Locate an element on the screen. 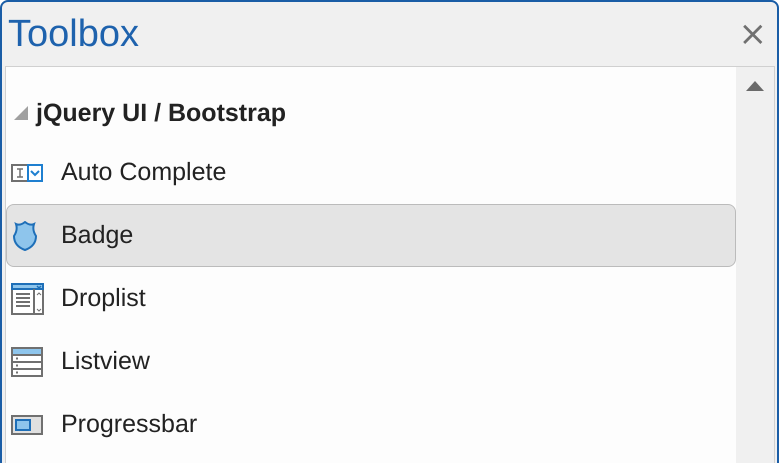 The image size is (779, 463). scroll-up-icon is located at coordinates (755, 86).